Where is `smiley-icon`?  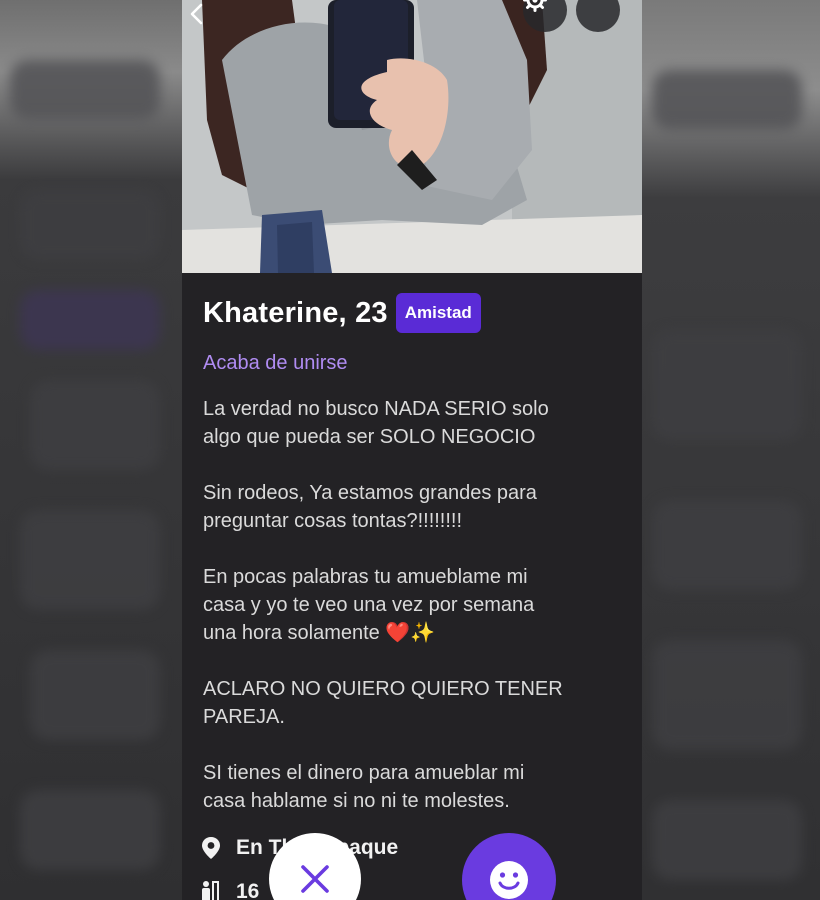
smiley-icon is located at coordinates (509, 880).